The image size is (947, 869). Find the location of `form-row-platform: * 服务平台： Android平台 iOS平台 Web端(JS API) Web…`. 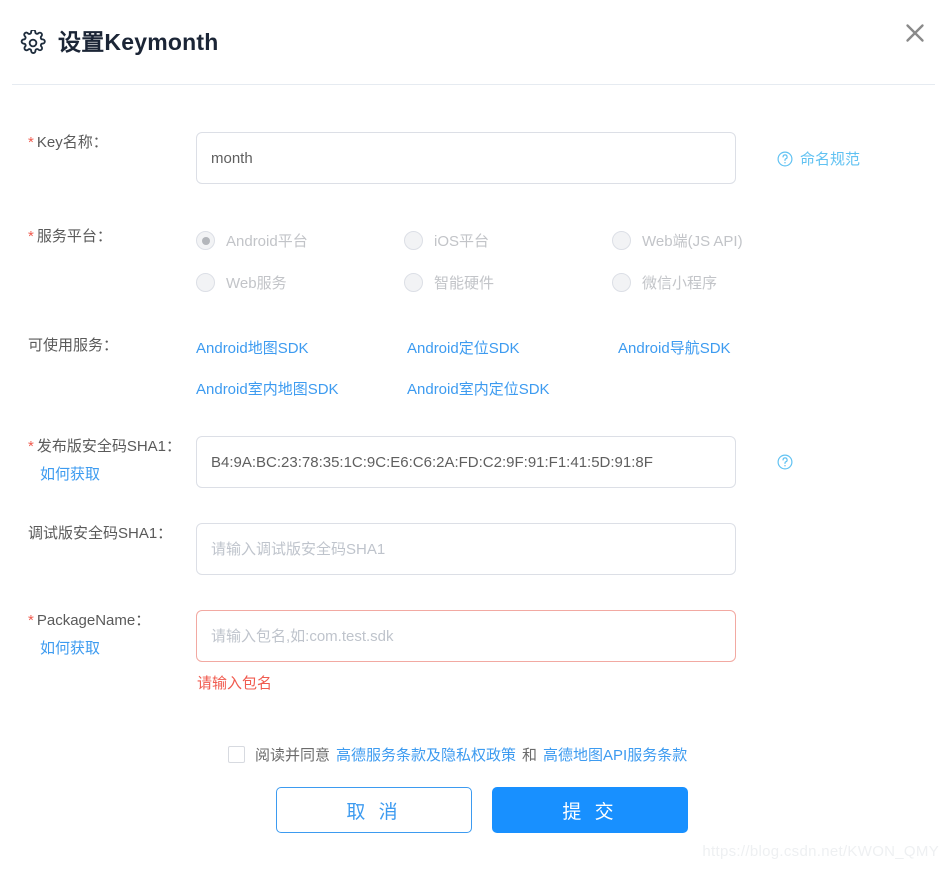

form-row-platform: * 服务平台： Android平台 iOS平台 Web端(JS API) Web… is located at coordinates (473, 259).